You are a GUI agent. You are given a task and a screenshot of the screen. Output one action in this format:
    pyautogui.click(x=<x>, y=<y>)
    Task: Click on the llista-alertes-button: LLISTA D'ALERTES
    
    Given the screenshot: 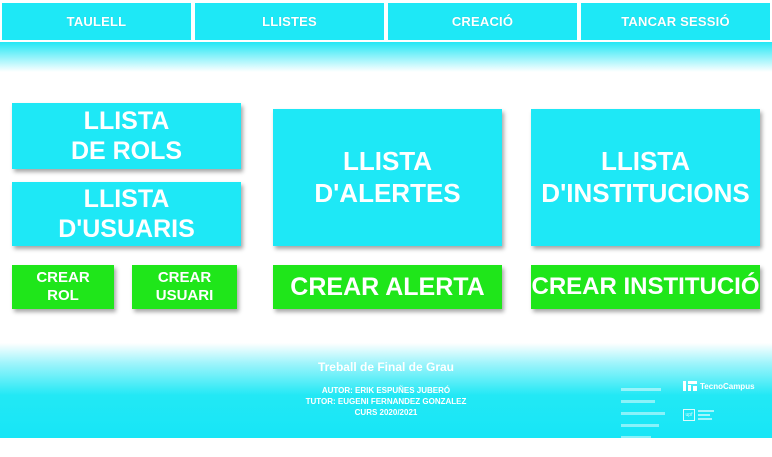 What is the action you would take?
    pyautogui.click(x=387, y=177)
    